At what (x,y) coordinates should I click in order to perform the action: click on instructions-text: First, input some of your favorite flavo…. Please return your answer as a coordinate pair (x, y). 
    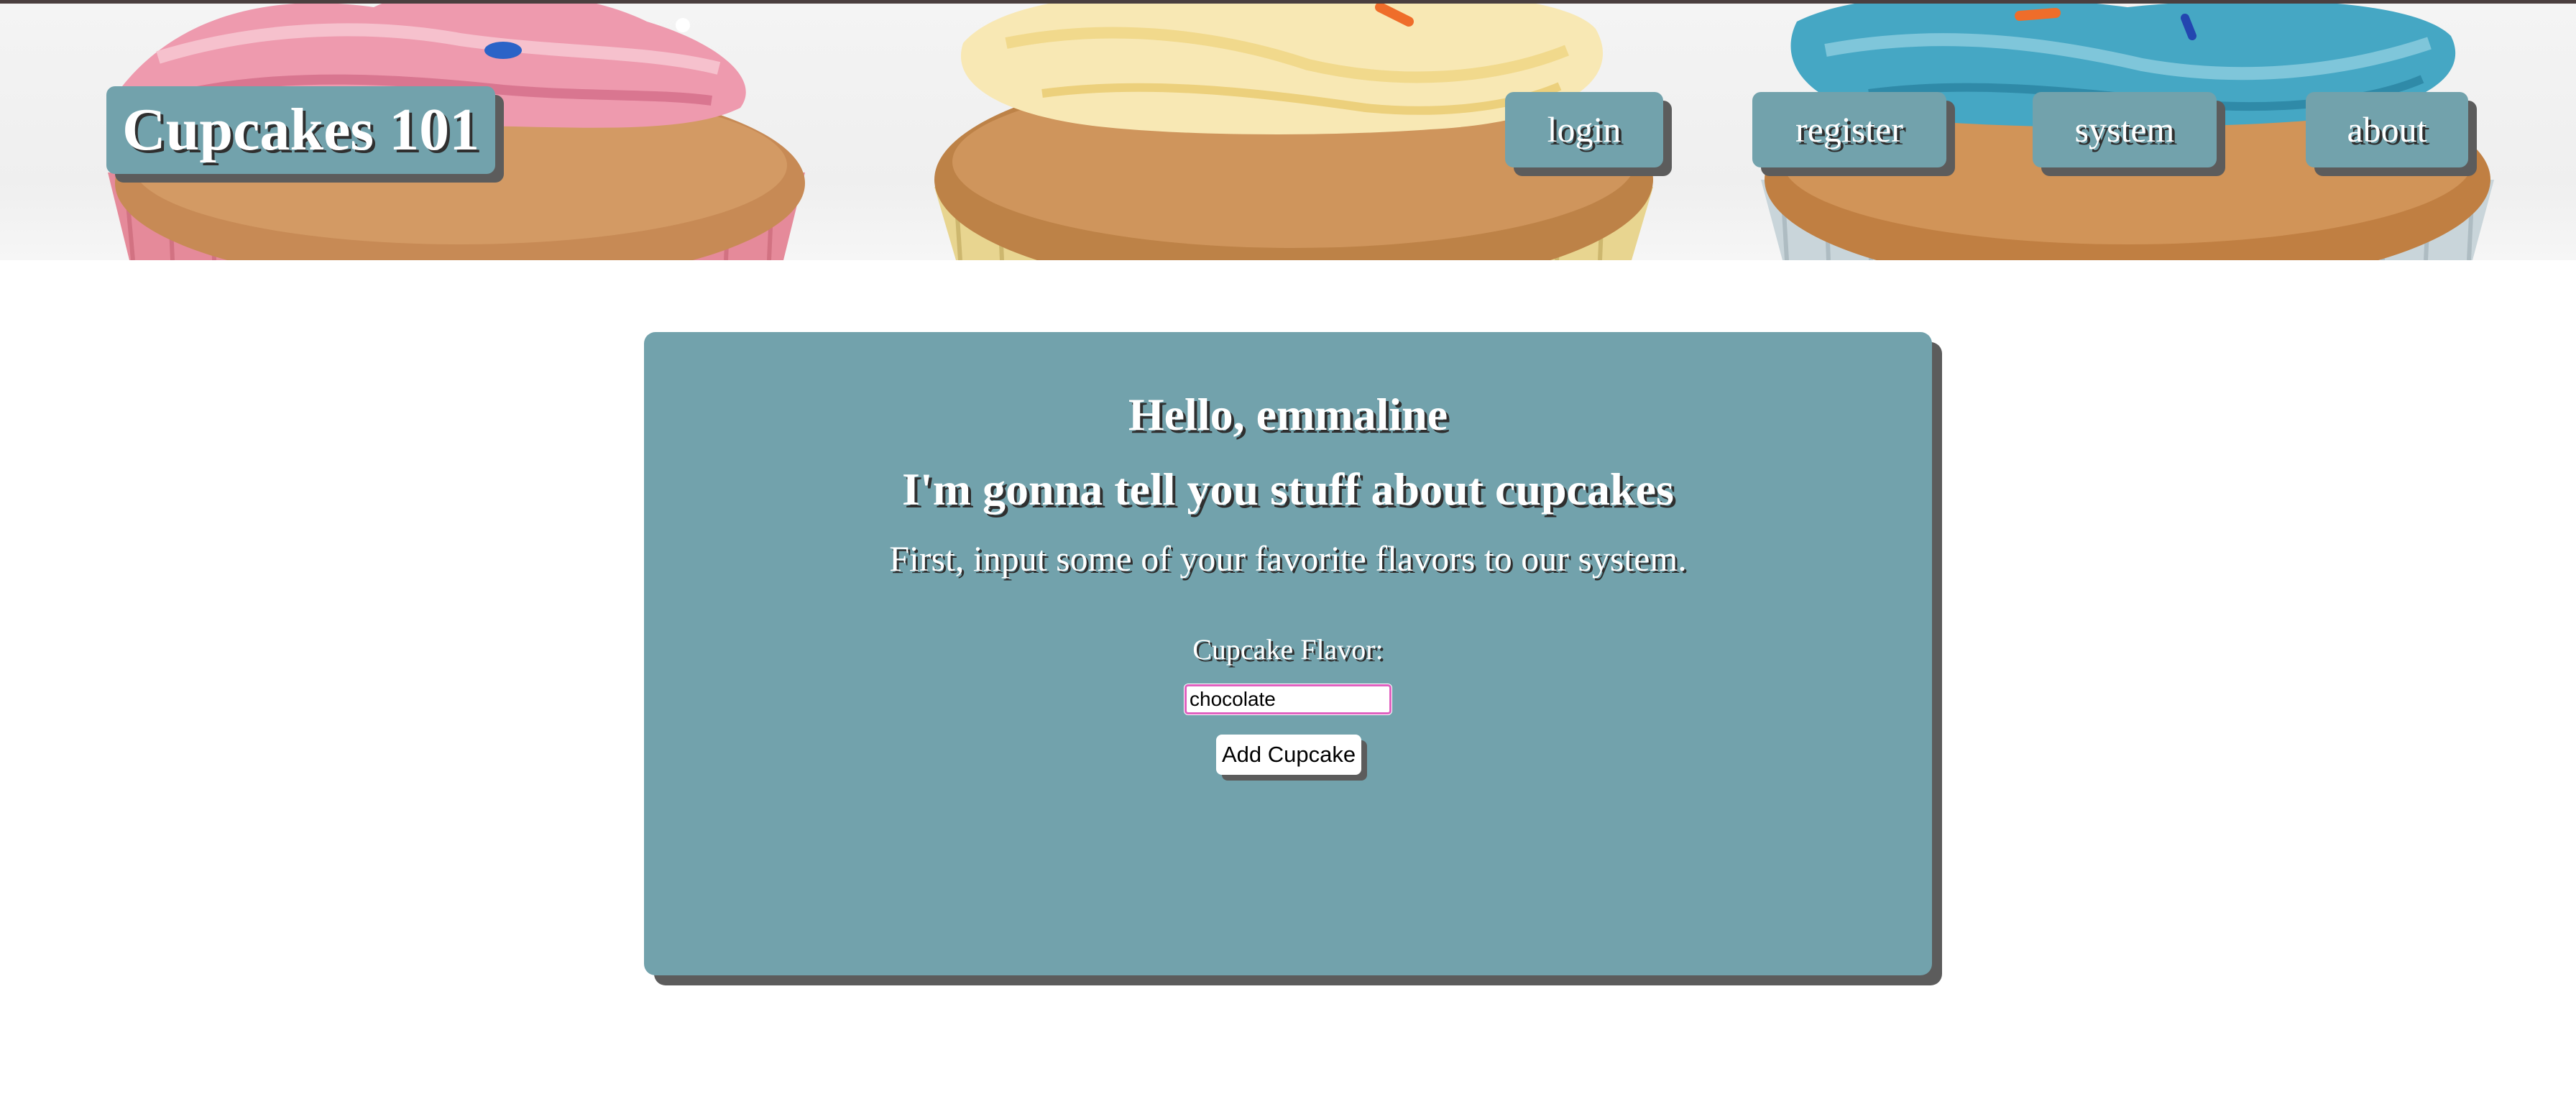
    Looking at the image, I should click on (1288, 558).